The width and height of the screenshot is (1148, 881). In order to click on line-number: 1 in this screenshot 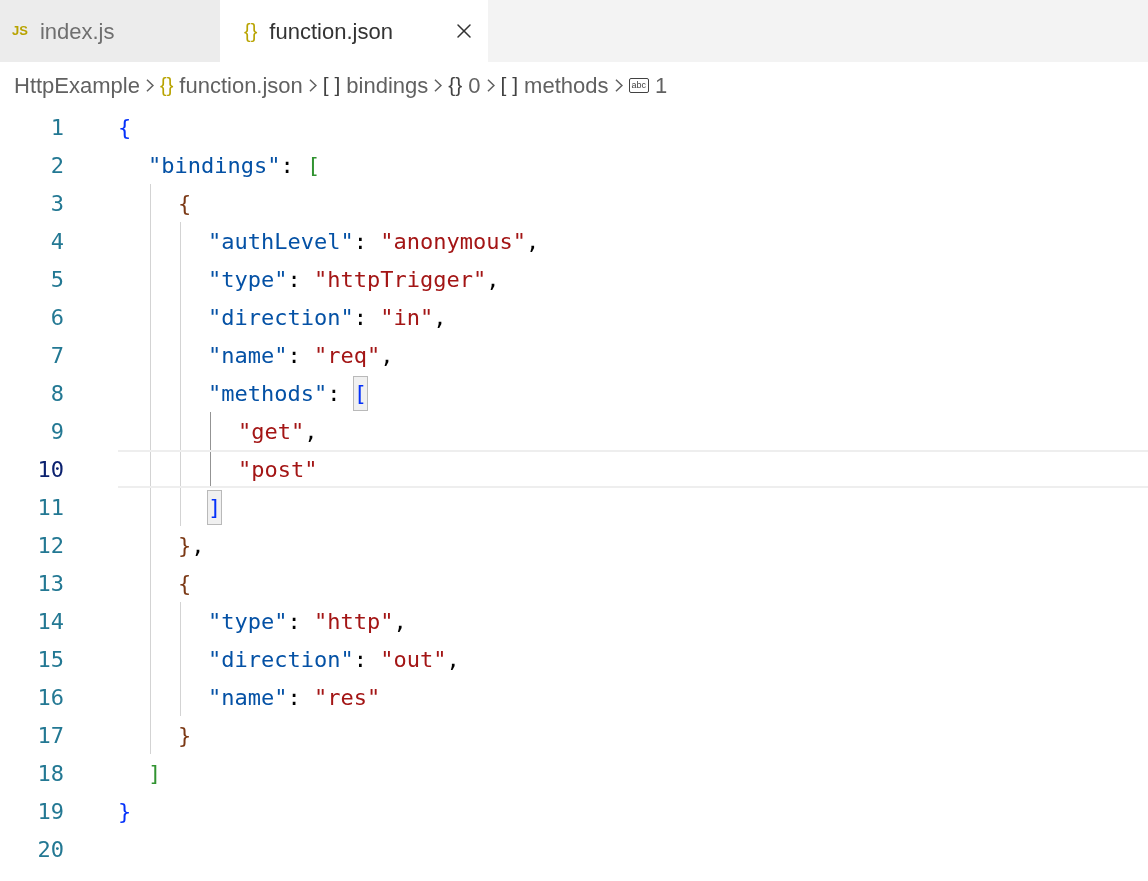, I will do `click(56, 127)`.